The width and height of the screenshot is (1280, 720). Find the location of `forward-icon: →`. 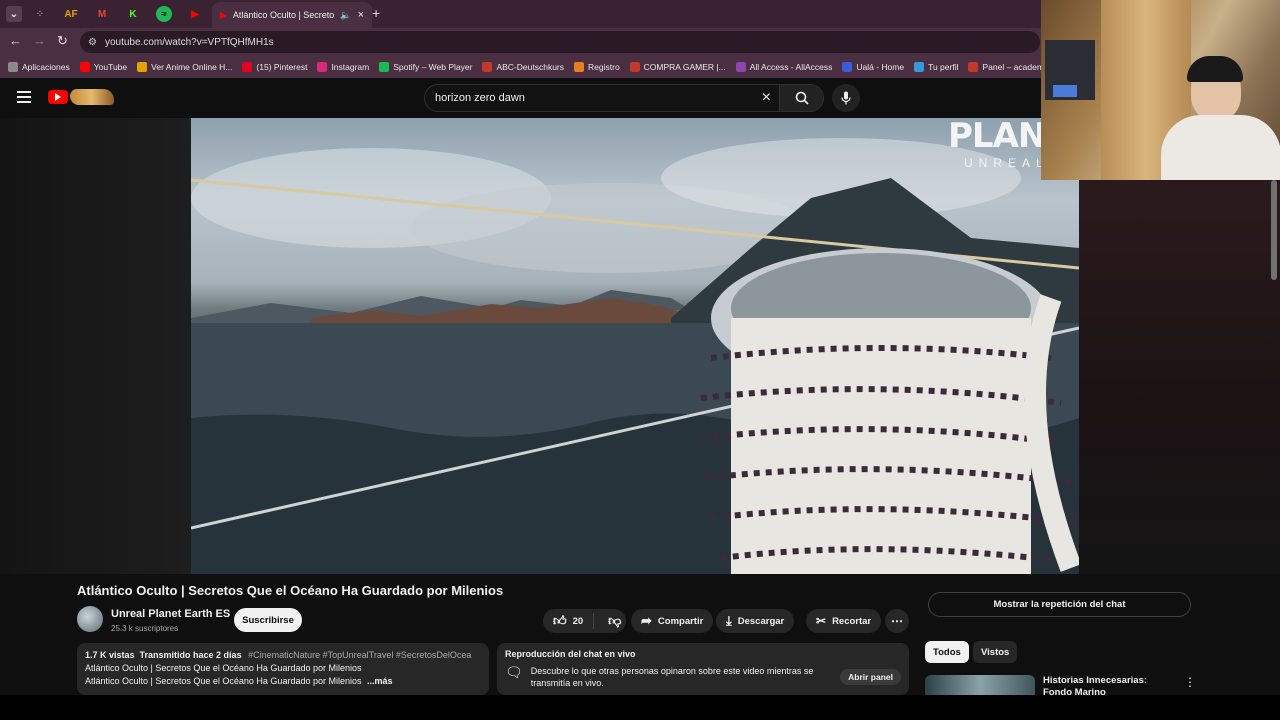

forward-icon: → is located at coordinates (39, 40).